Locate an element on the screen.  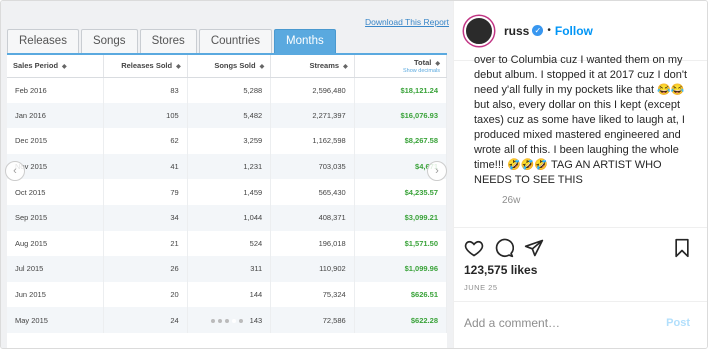
comment-icon is located at coordinates (504, 248).